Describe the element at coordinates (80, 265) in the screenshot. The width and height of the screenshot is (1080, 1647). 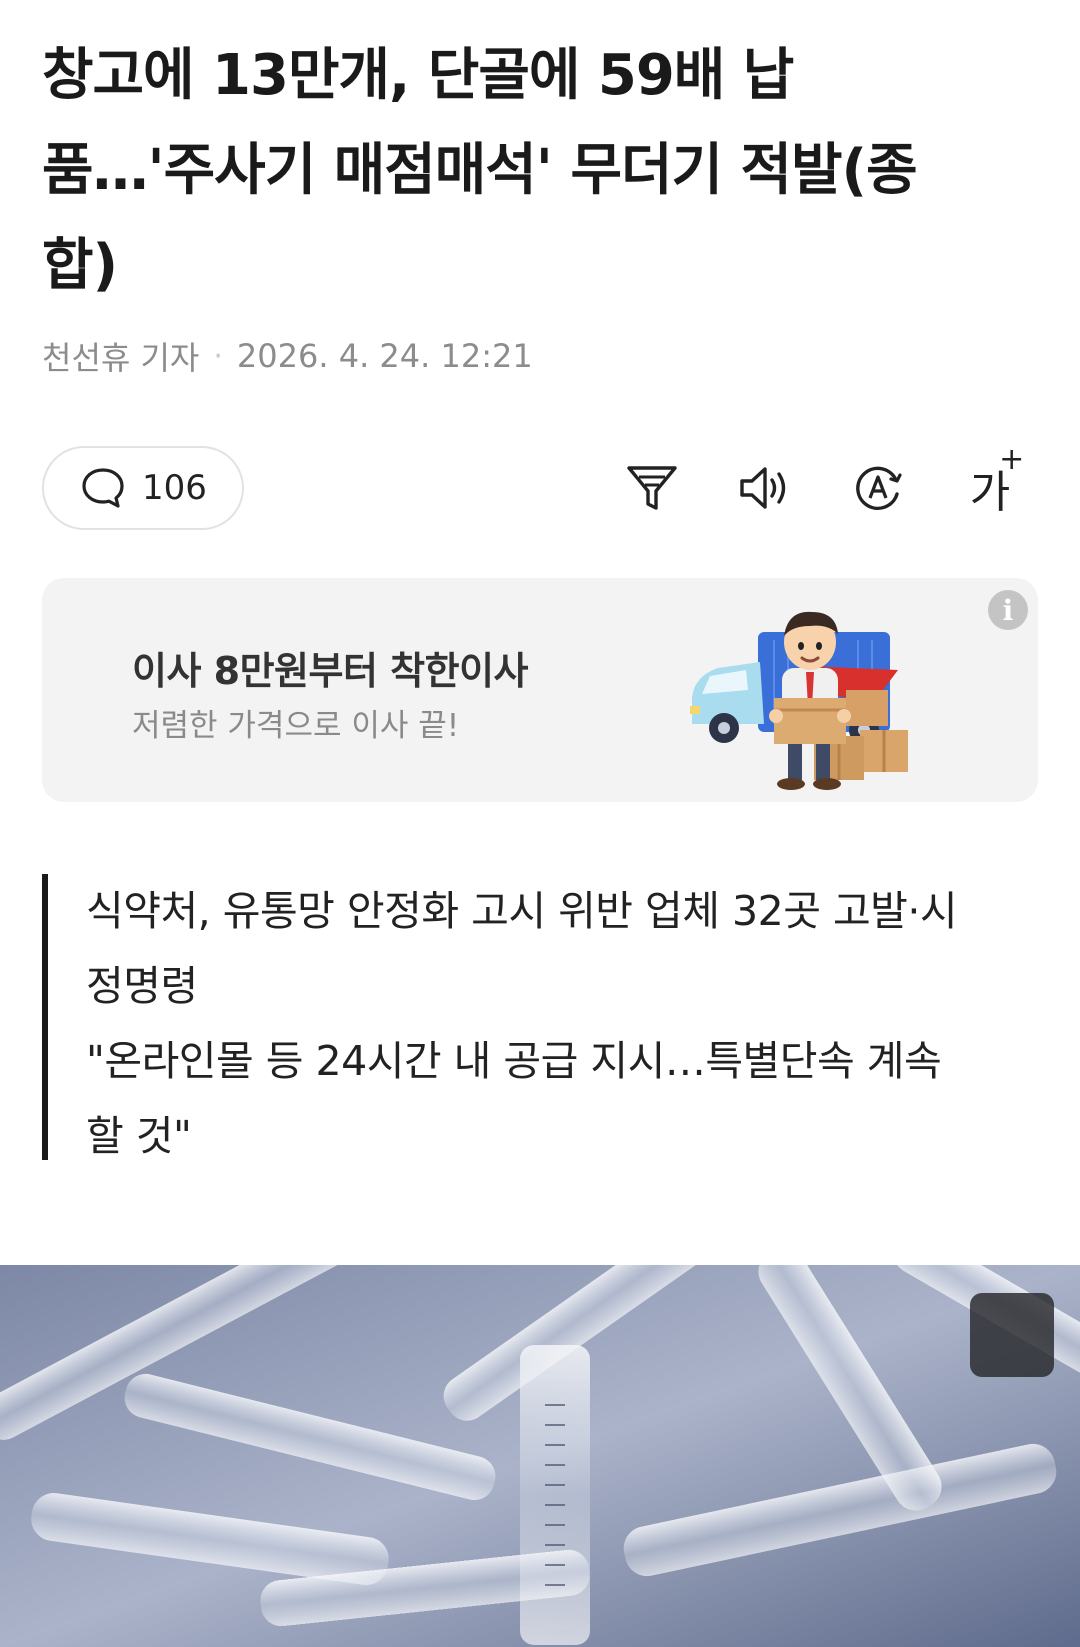
I see `headline-line-3: 합)` at that location.